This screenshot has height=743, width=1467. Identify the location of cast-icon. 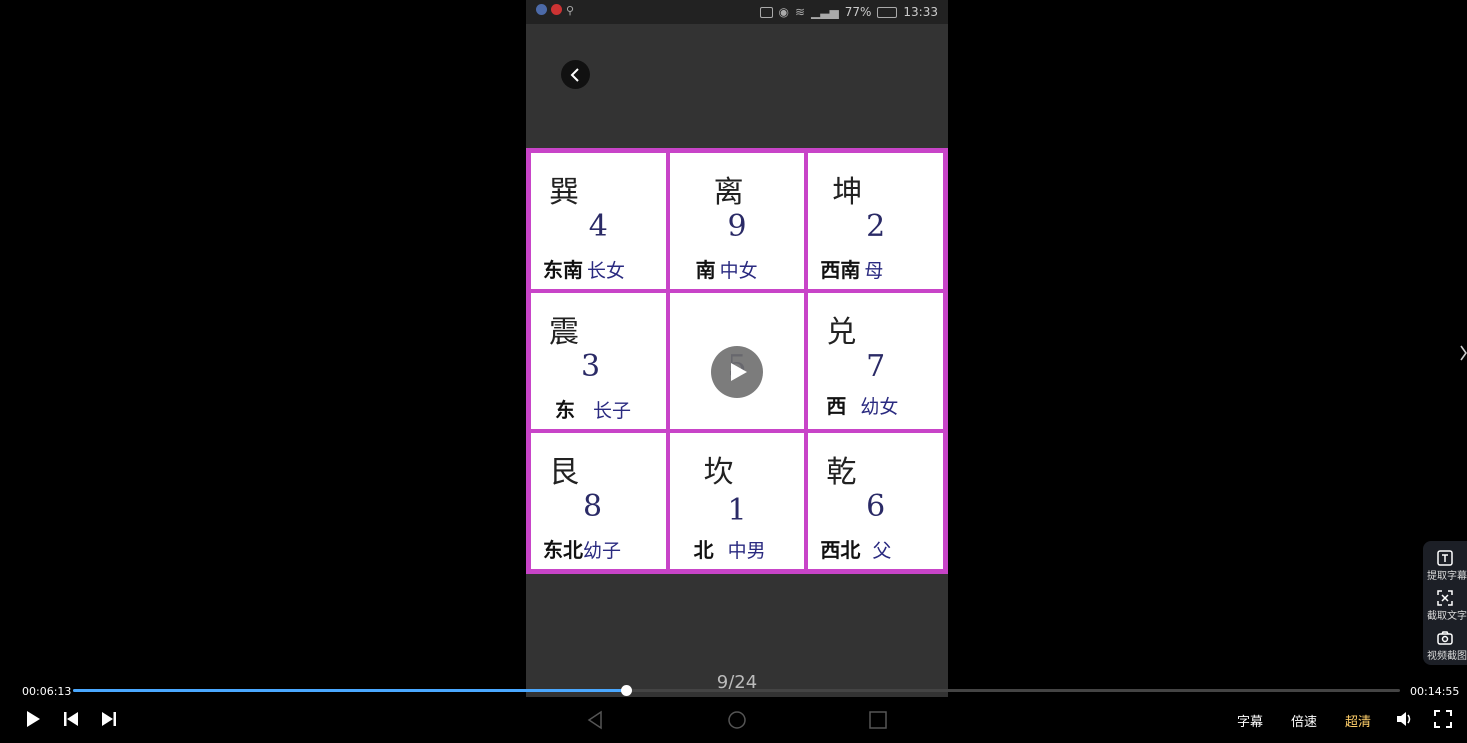
(766, 12).